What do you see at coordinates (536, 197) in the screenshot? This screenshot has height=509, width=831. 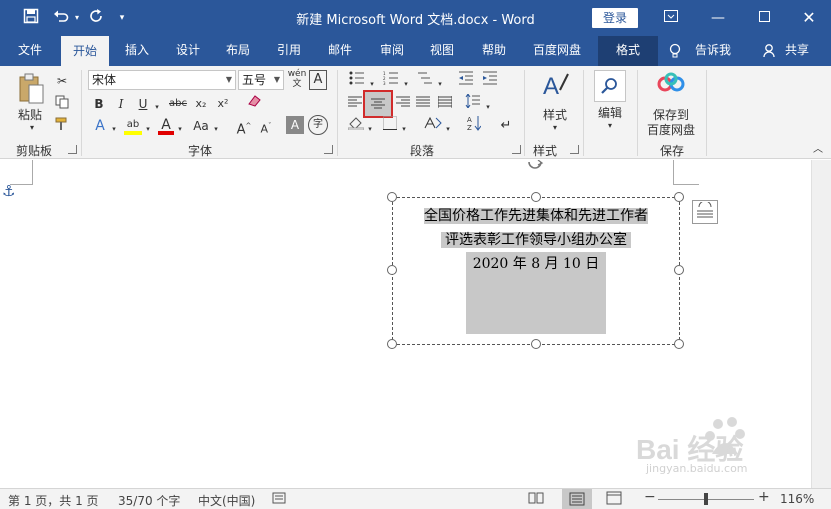 I see `resize-handle-n` at bounding box center [536, 197].